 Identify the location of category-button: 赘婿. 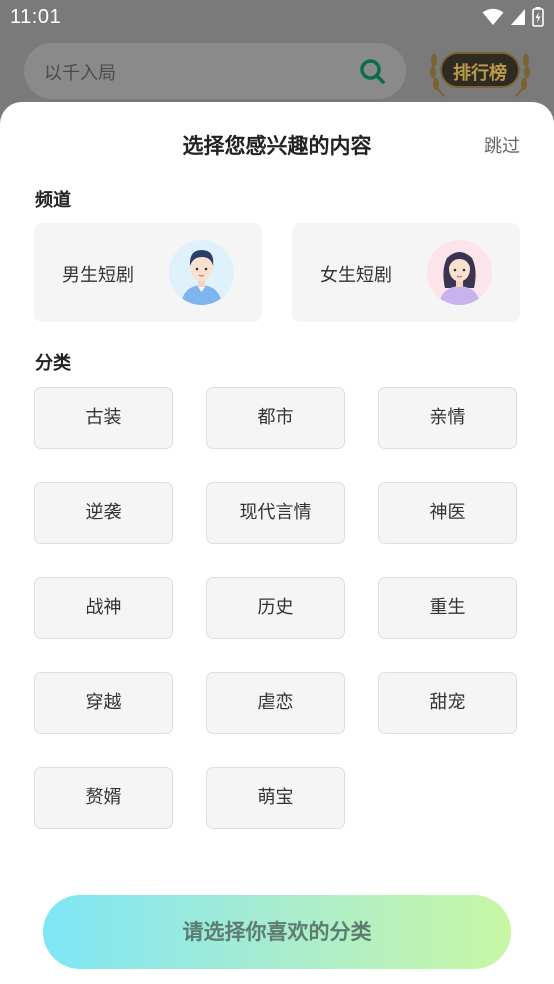
(103, 798).